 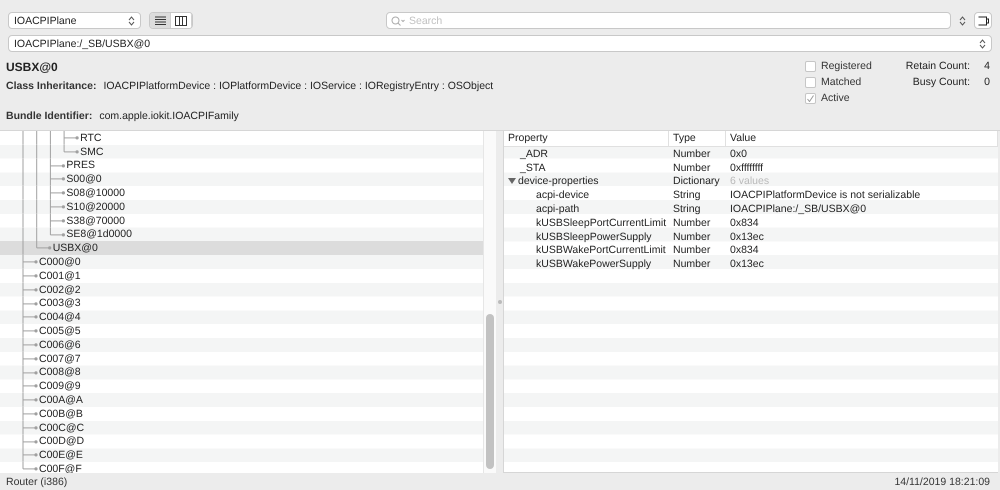 What do you see at coordinates (241, 262) in the screenshot?
I see `tree-row: C000@0` at bounding box center [241, 262].